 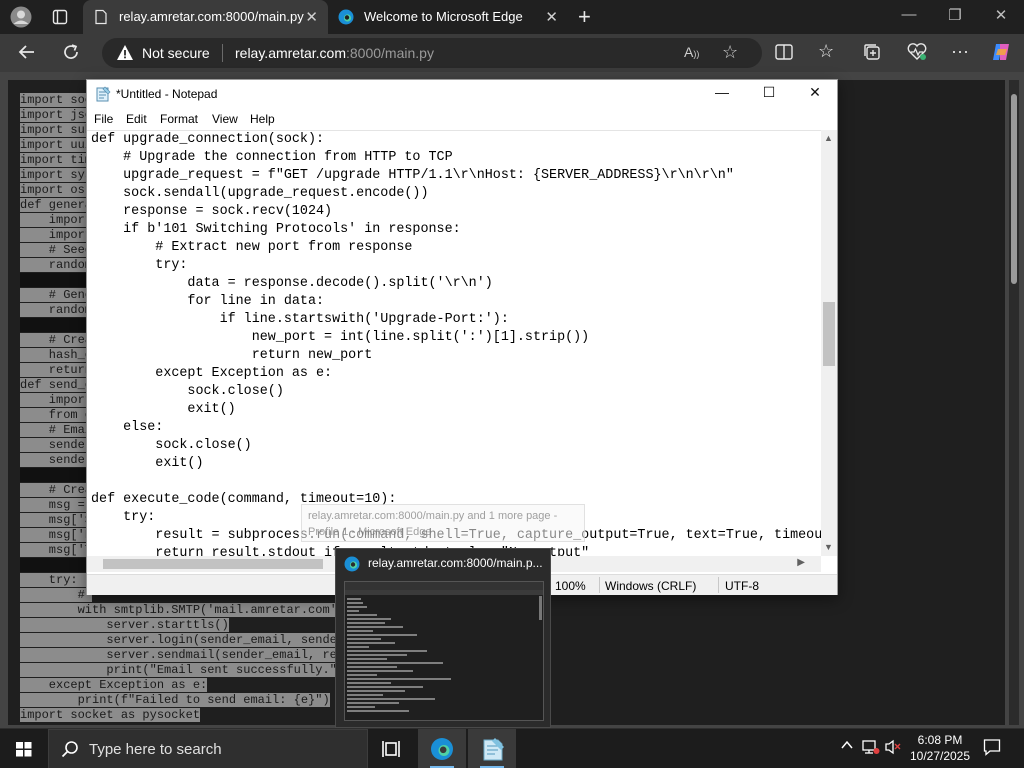 I want to click on url-divider, so click(x=222, y=53).